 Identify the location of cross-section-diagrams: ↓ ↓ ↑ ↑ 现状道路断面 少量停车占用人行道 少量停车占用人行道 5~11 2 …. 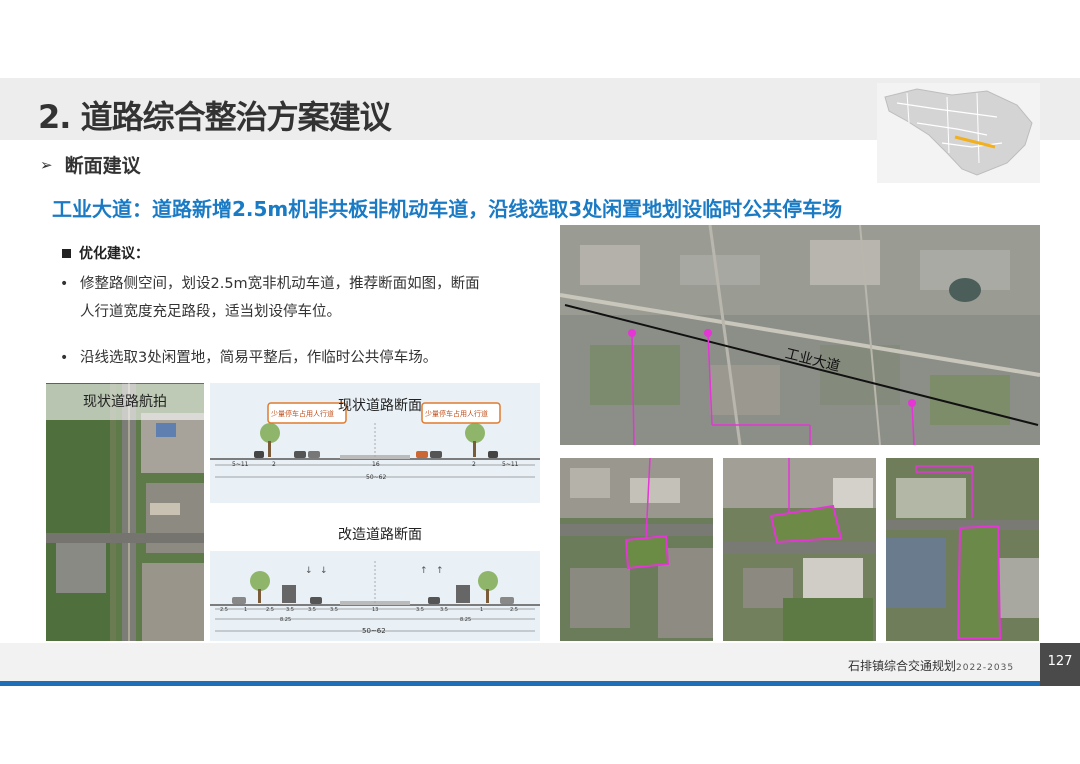
(375, 512).